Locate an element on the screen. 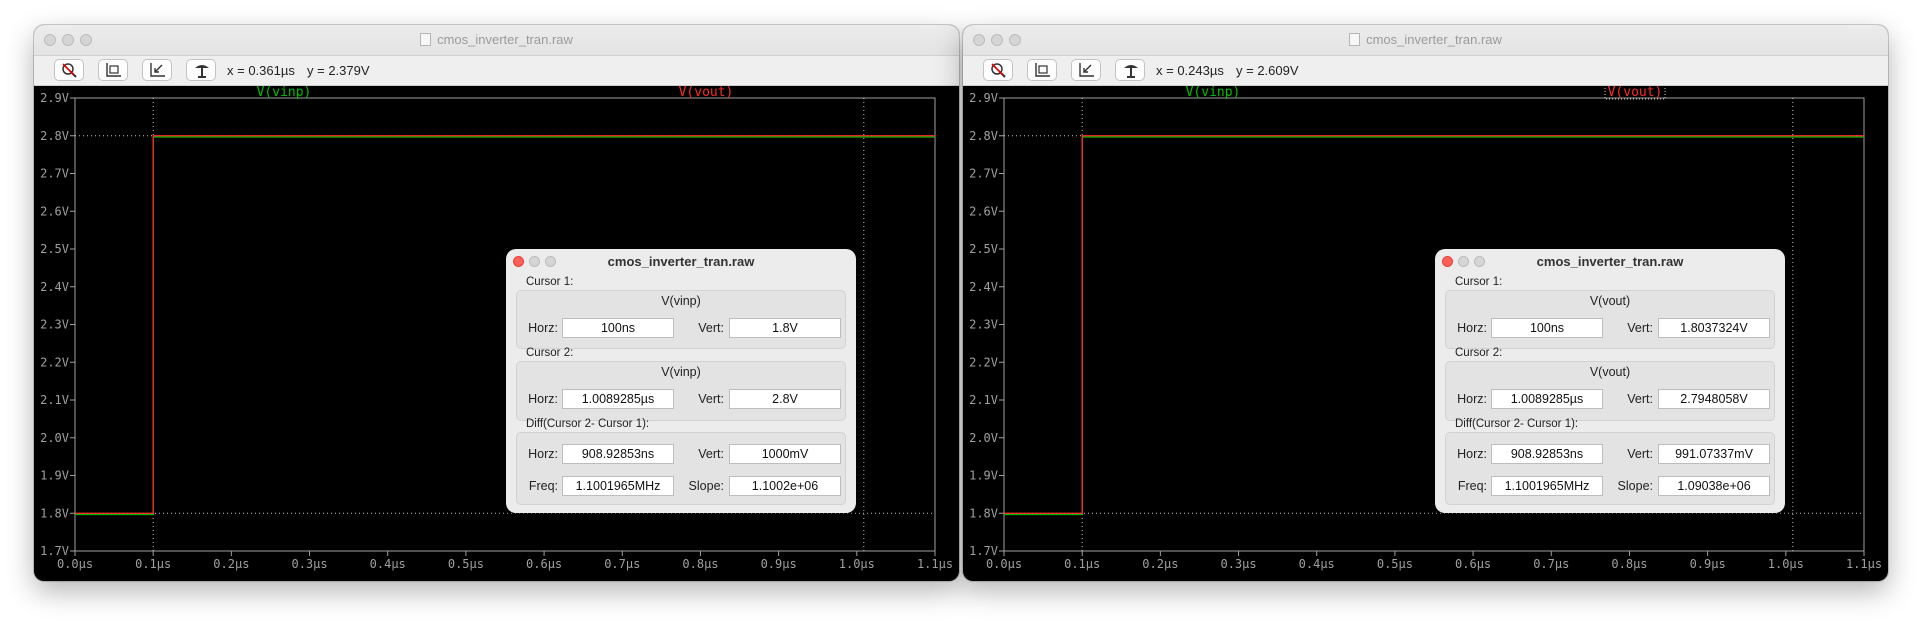 The width and height of the screenshot is (1922, 623). y-tick-label: 2.0V is located at coordinates (983, 438).